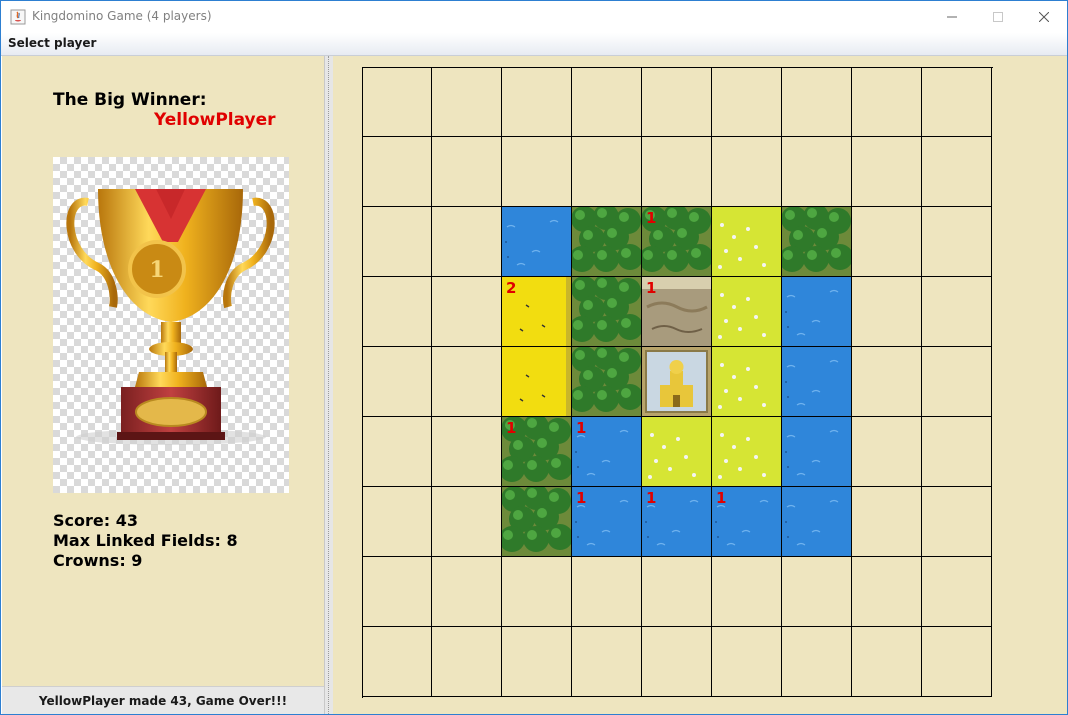  I want to click on board-cell: 2, so click(537, 312).